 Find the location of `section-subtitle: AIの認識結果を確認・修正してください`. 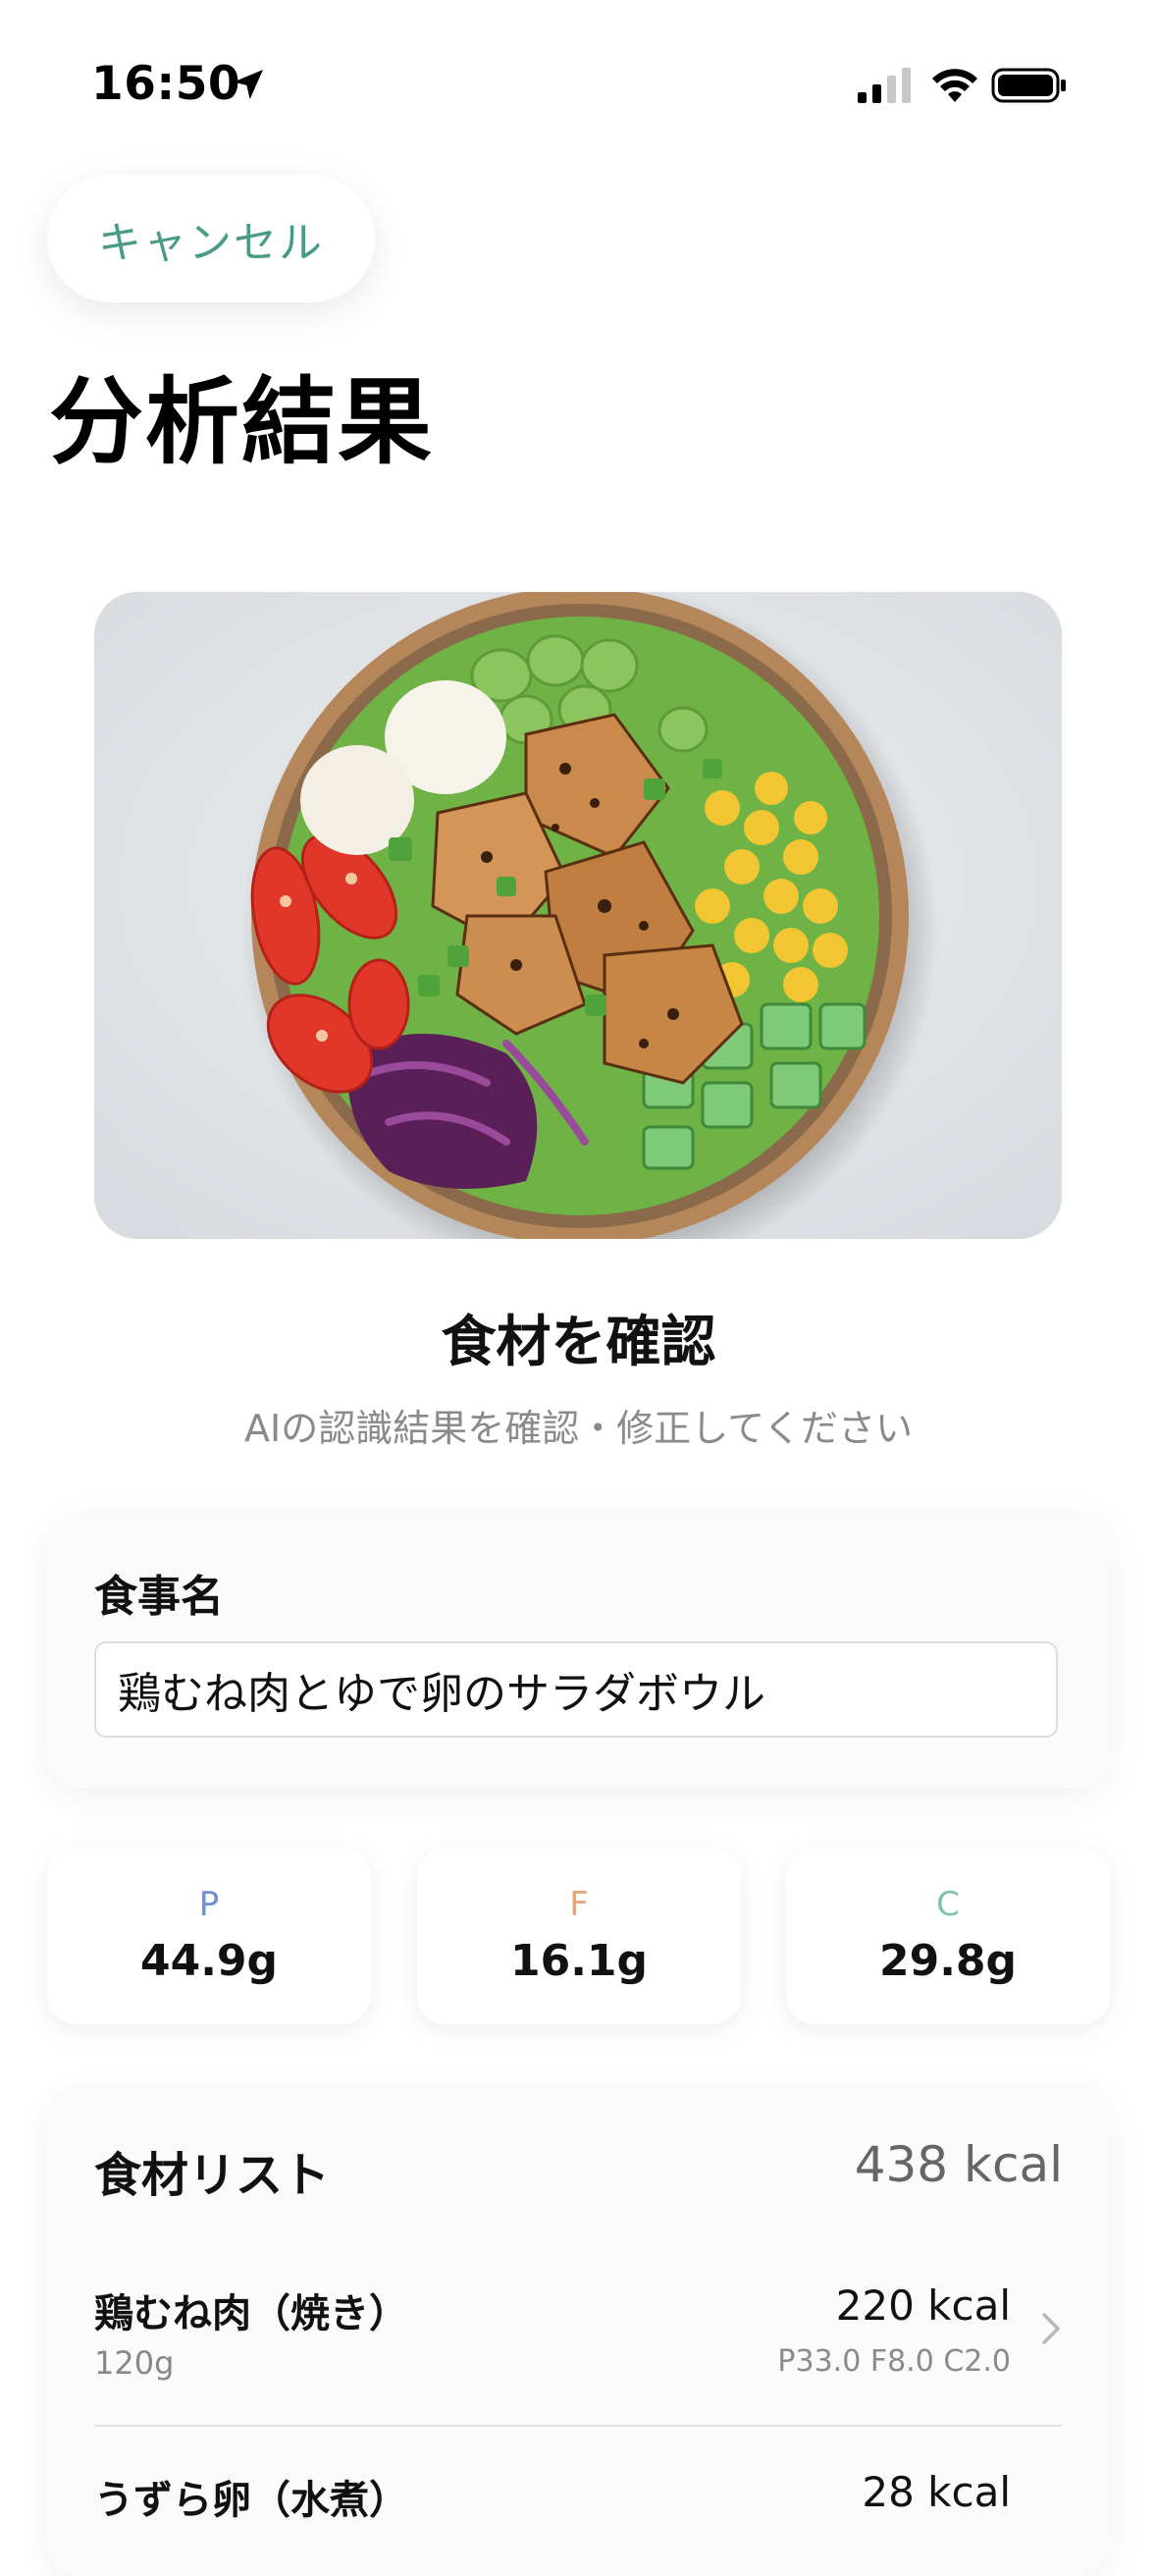

section-subtitle: AIの認識結果を確認・修正してください is located at coordinates (578, 1428).